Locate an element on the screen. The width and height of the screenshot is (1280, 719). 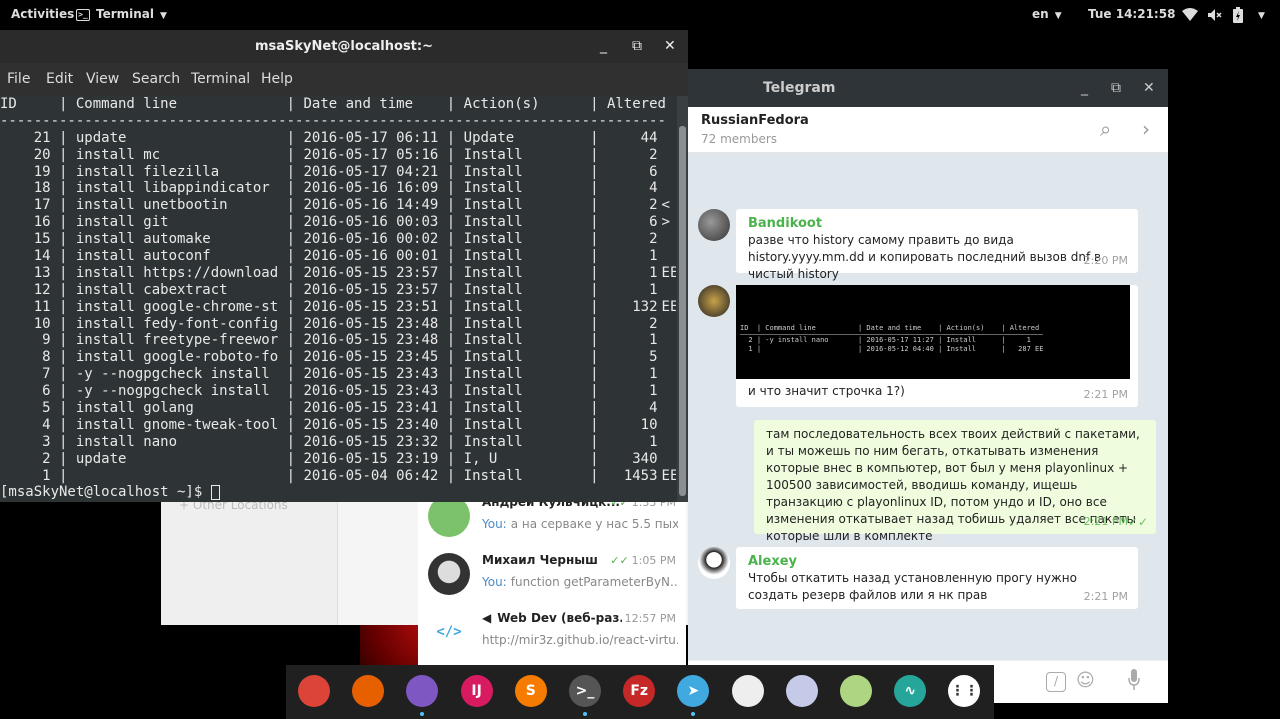
files-icon is located at coordinates (422, 691).